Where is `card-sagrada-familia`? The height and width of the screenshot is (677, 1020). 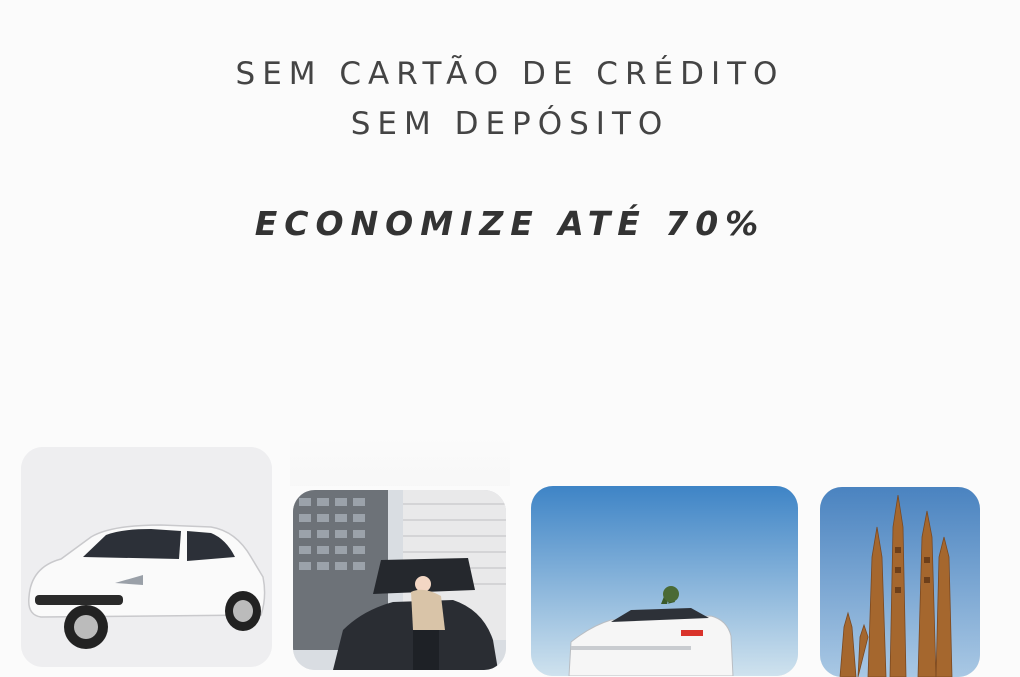
card-sagrada-familia is located at coordinates (900, 582).